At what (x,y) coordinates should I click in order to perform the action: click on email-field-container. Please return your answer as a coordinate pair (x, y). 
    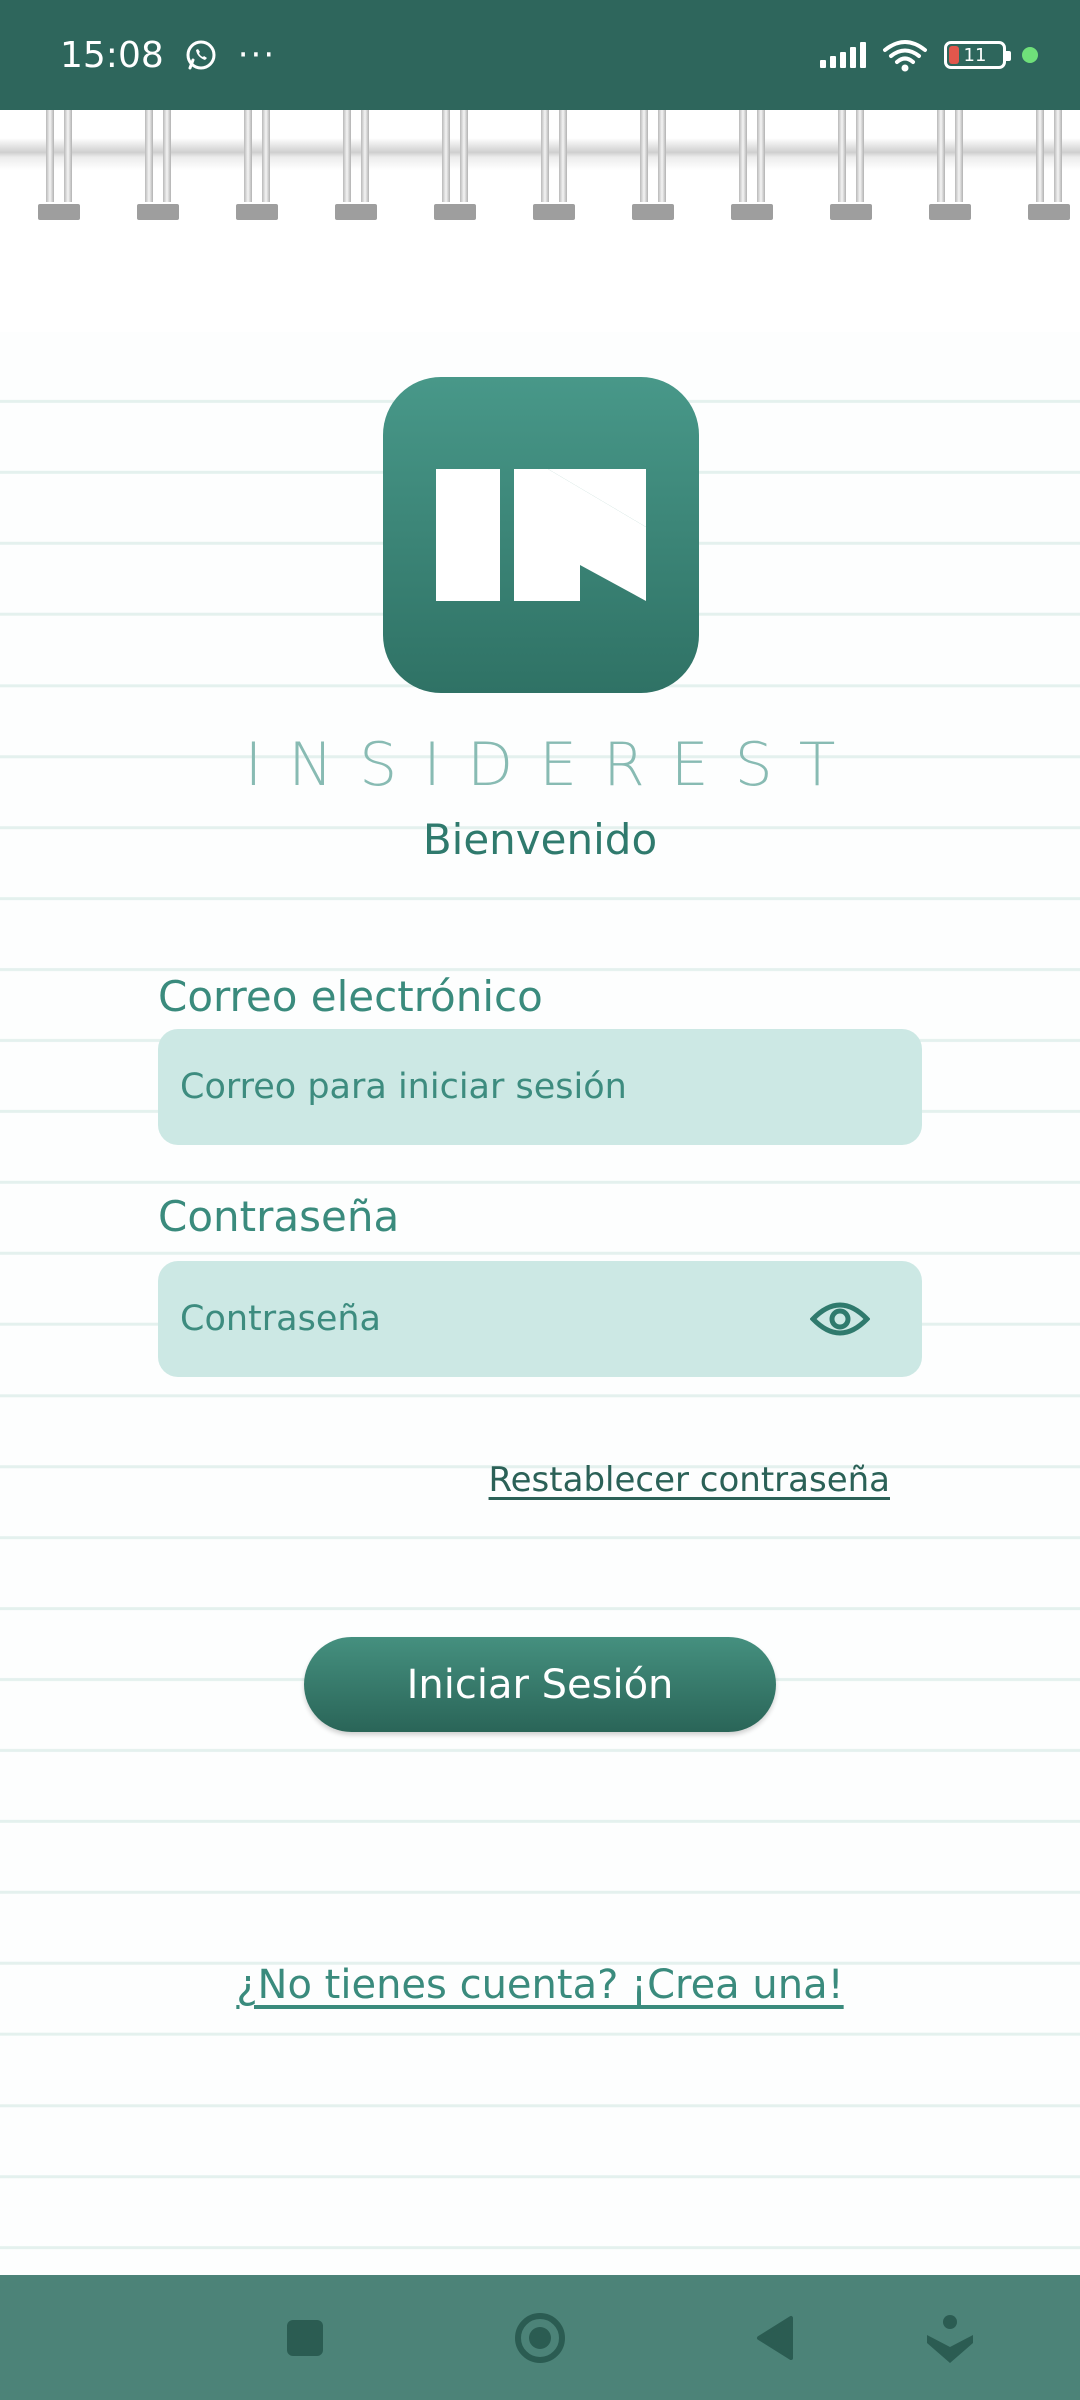
    Looking at the image, I should click on (540, 1087).